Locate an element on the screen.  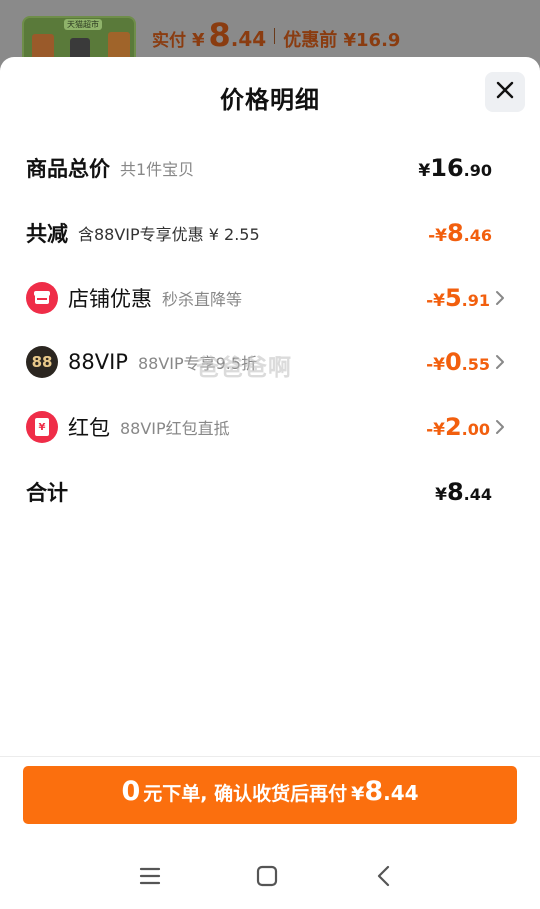
row-amount: -¥ 8.46 is located at coordinates (460, 233).